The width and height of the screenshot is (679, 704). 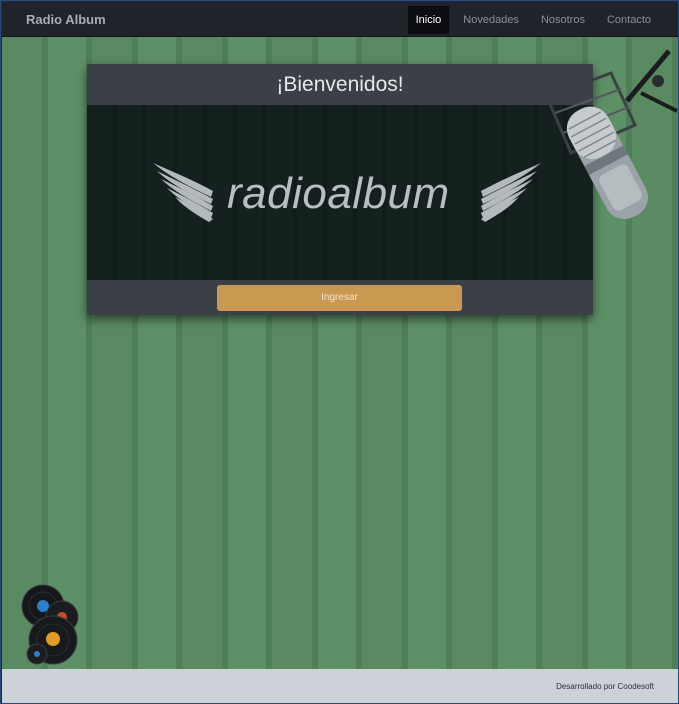 What do you see at coordinates (491, 20) in the screenshot?
I see `nav-item-novedades: Novedades` at bounding box center [491, 20].